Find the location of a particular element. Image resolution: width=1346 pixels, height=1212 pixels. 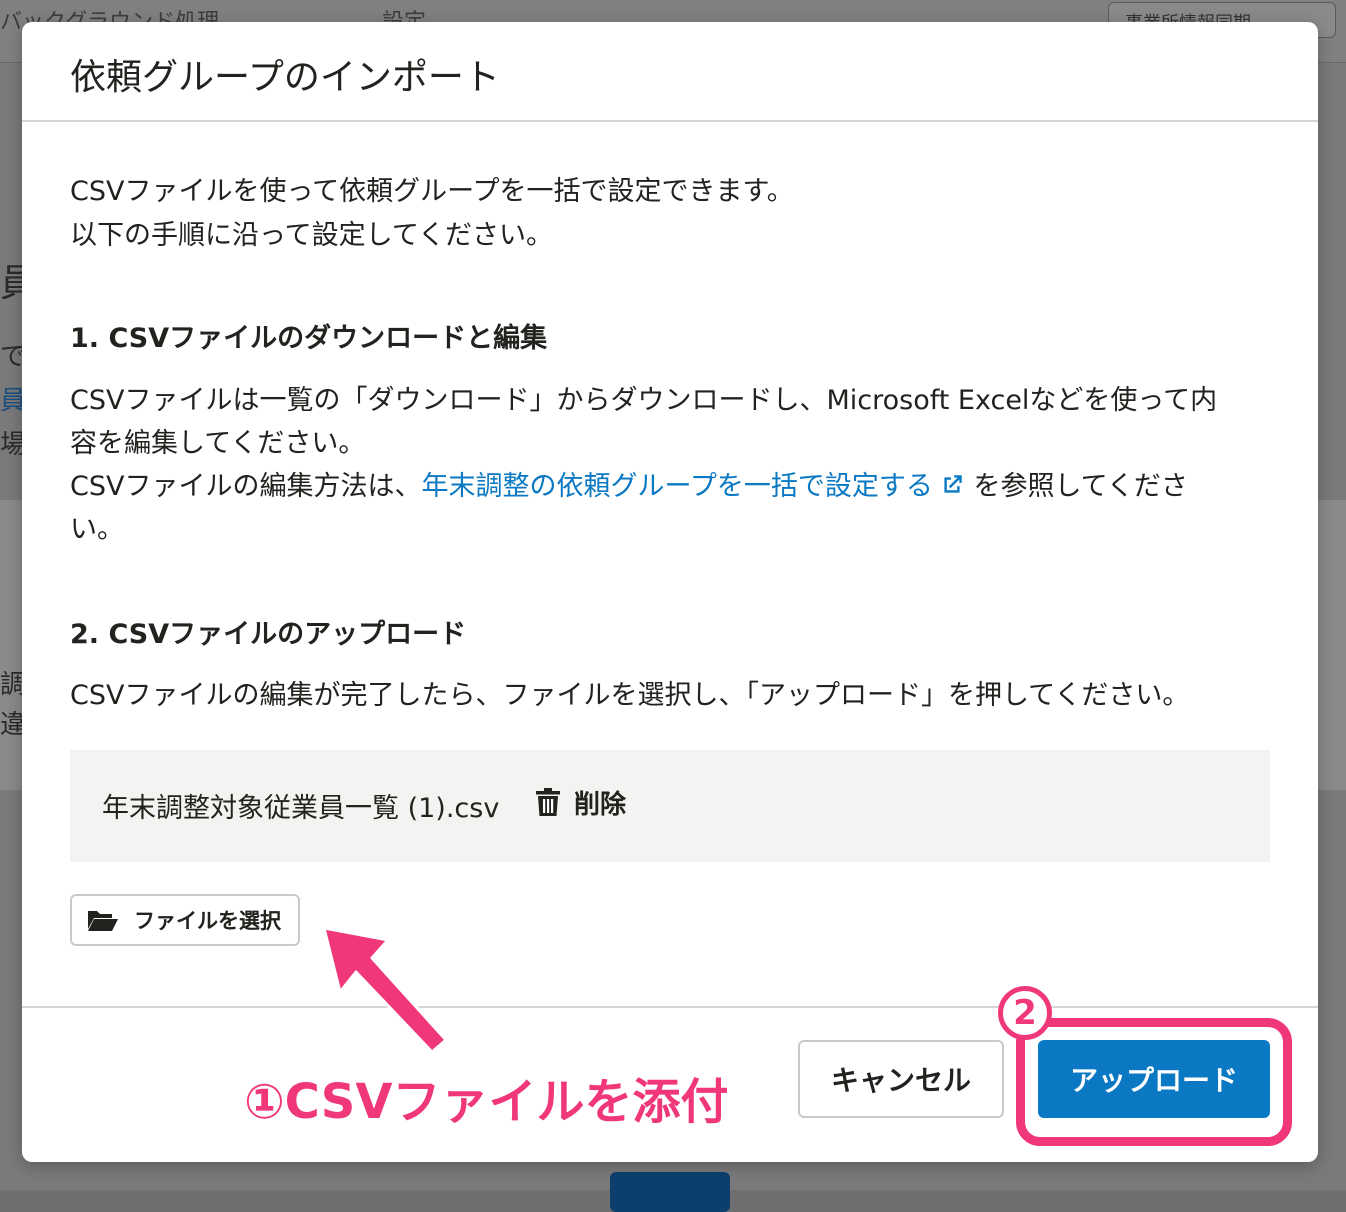

annotation-highlight-ring is located at coordinates (1154, 1082).